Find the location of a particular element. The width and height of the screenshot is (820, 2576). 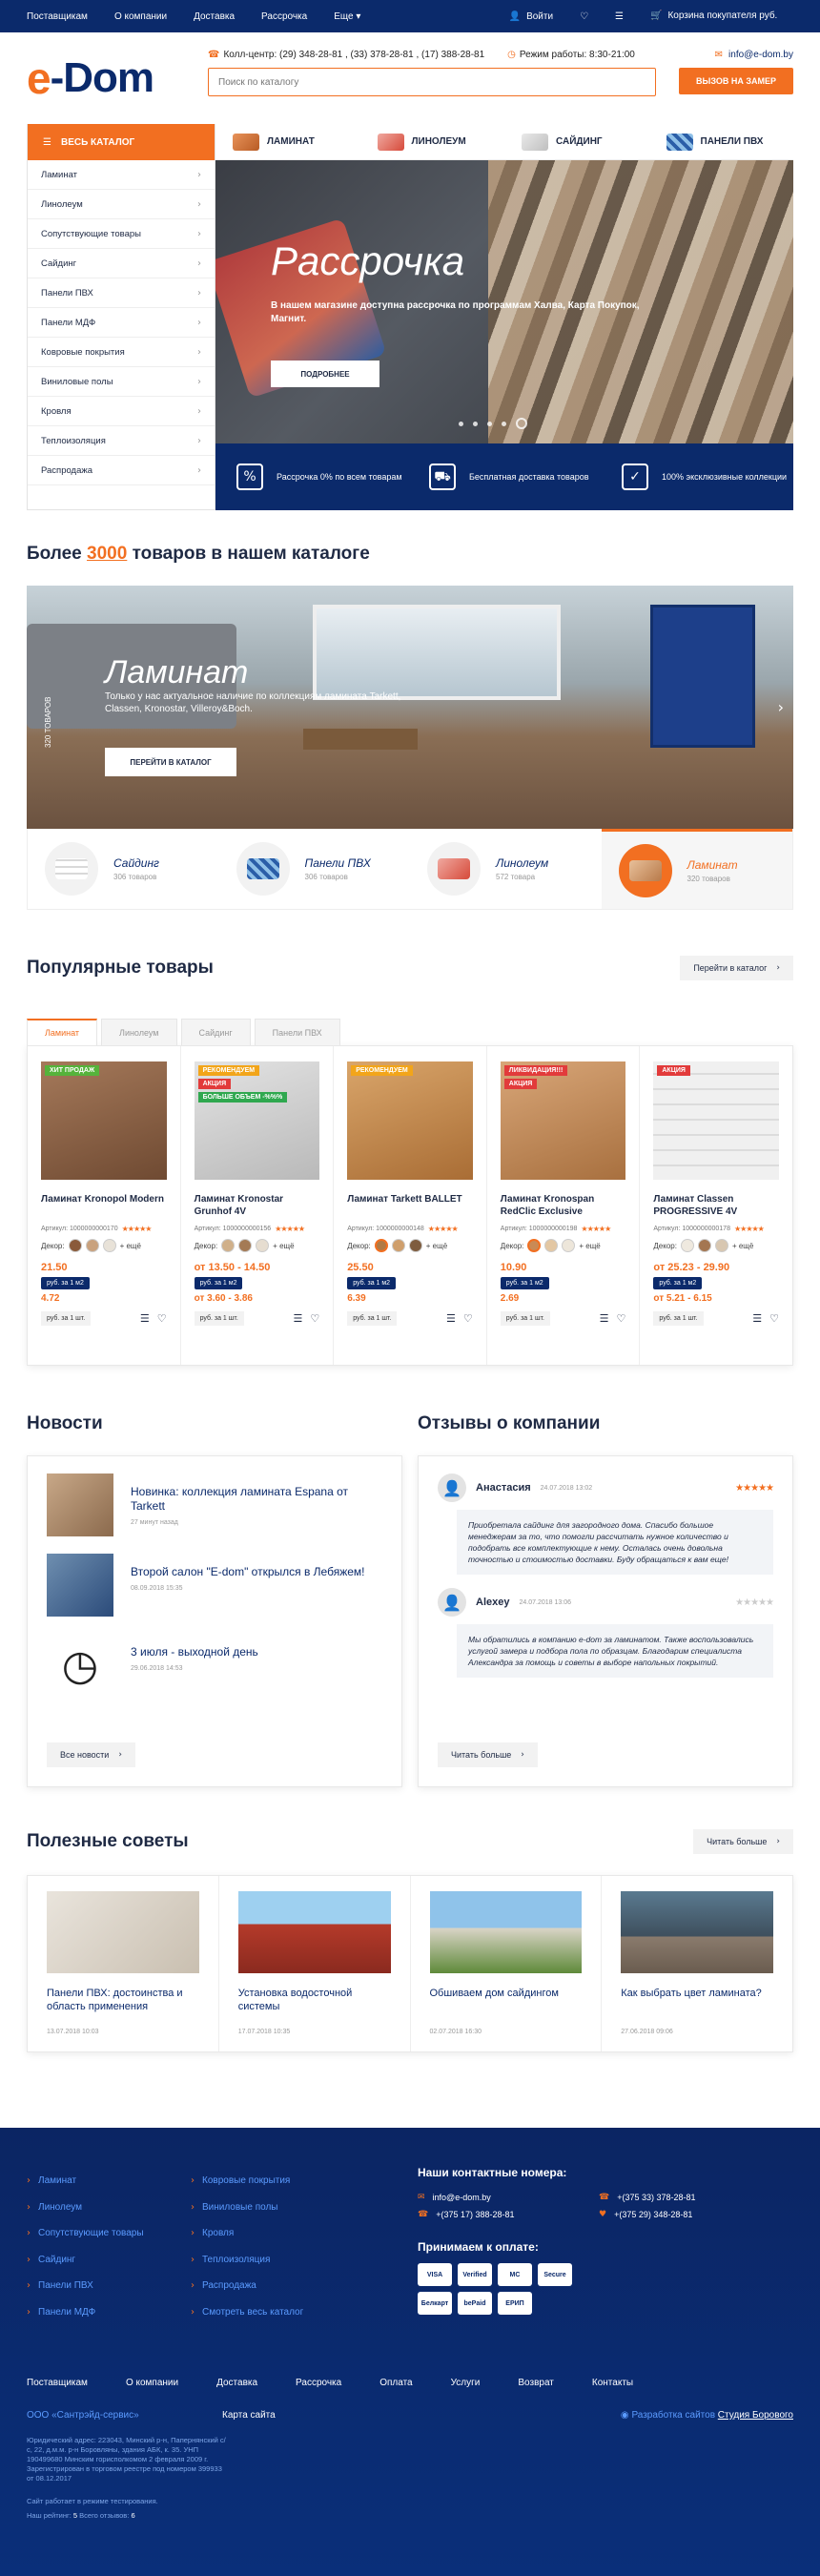

sitemap-link: Карта сайта is located at coordinates (249, 2415).